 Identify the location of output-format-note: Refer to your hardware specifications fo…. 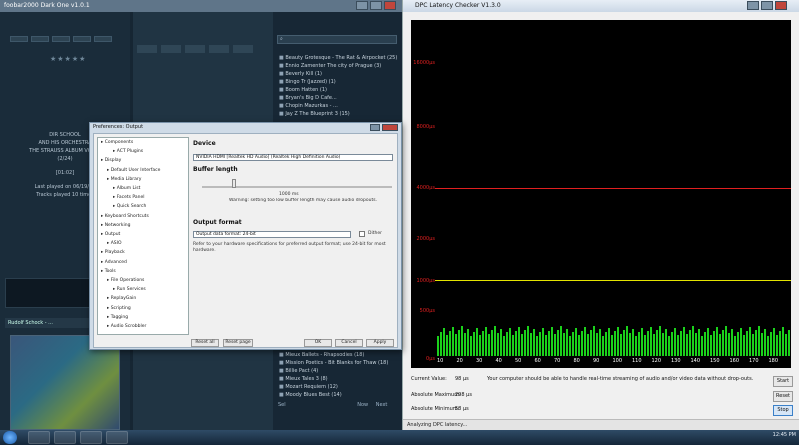
(289, 247).